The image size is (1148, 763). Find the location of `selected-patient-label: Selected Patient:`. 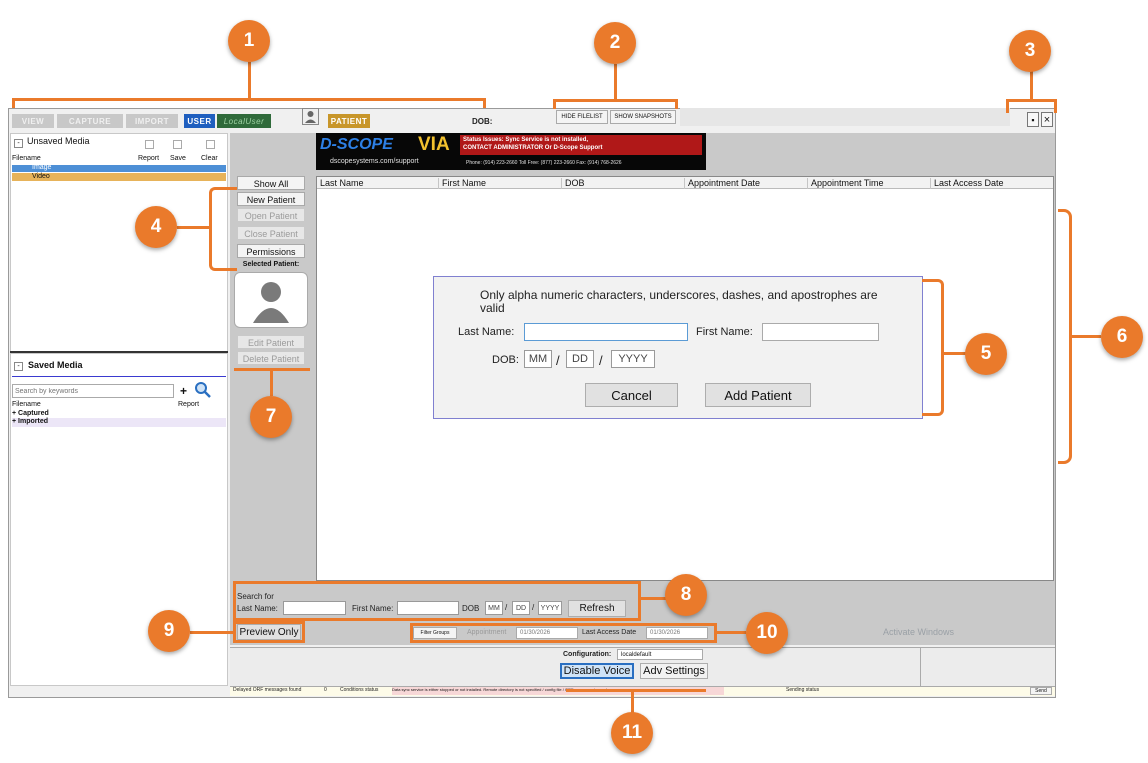

selected-patient-label: Selected Patient: is located at coordinates (271, 264).